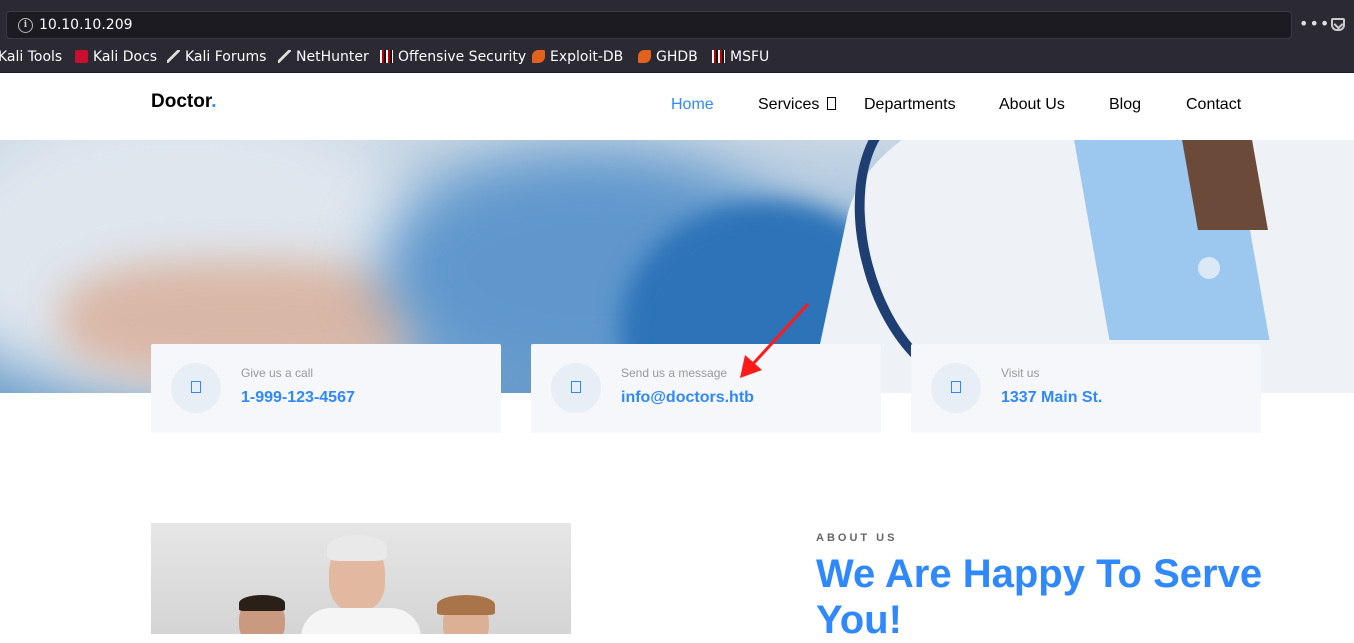  I want to click on about-title: We Are Happy To Serve You!, so click(1039, 597).